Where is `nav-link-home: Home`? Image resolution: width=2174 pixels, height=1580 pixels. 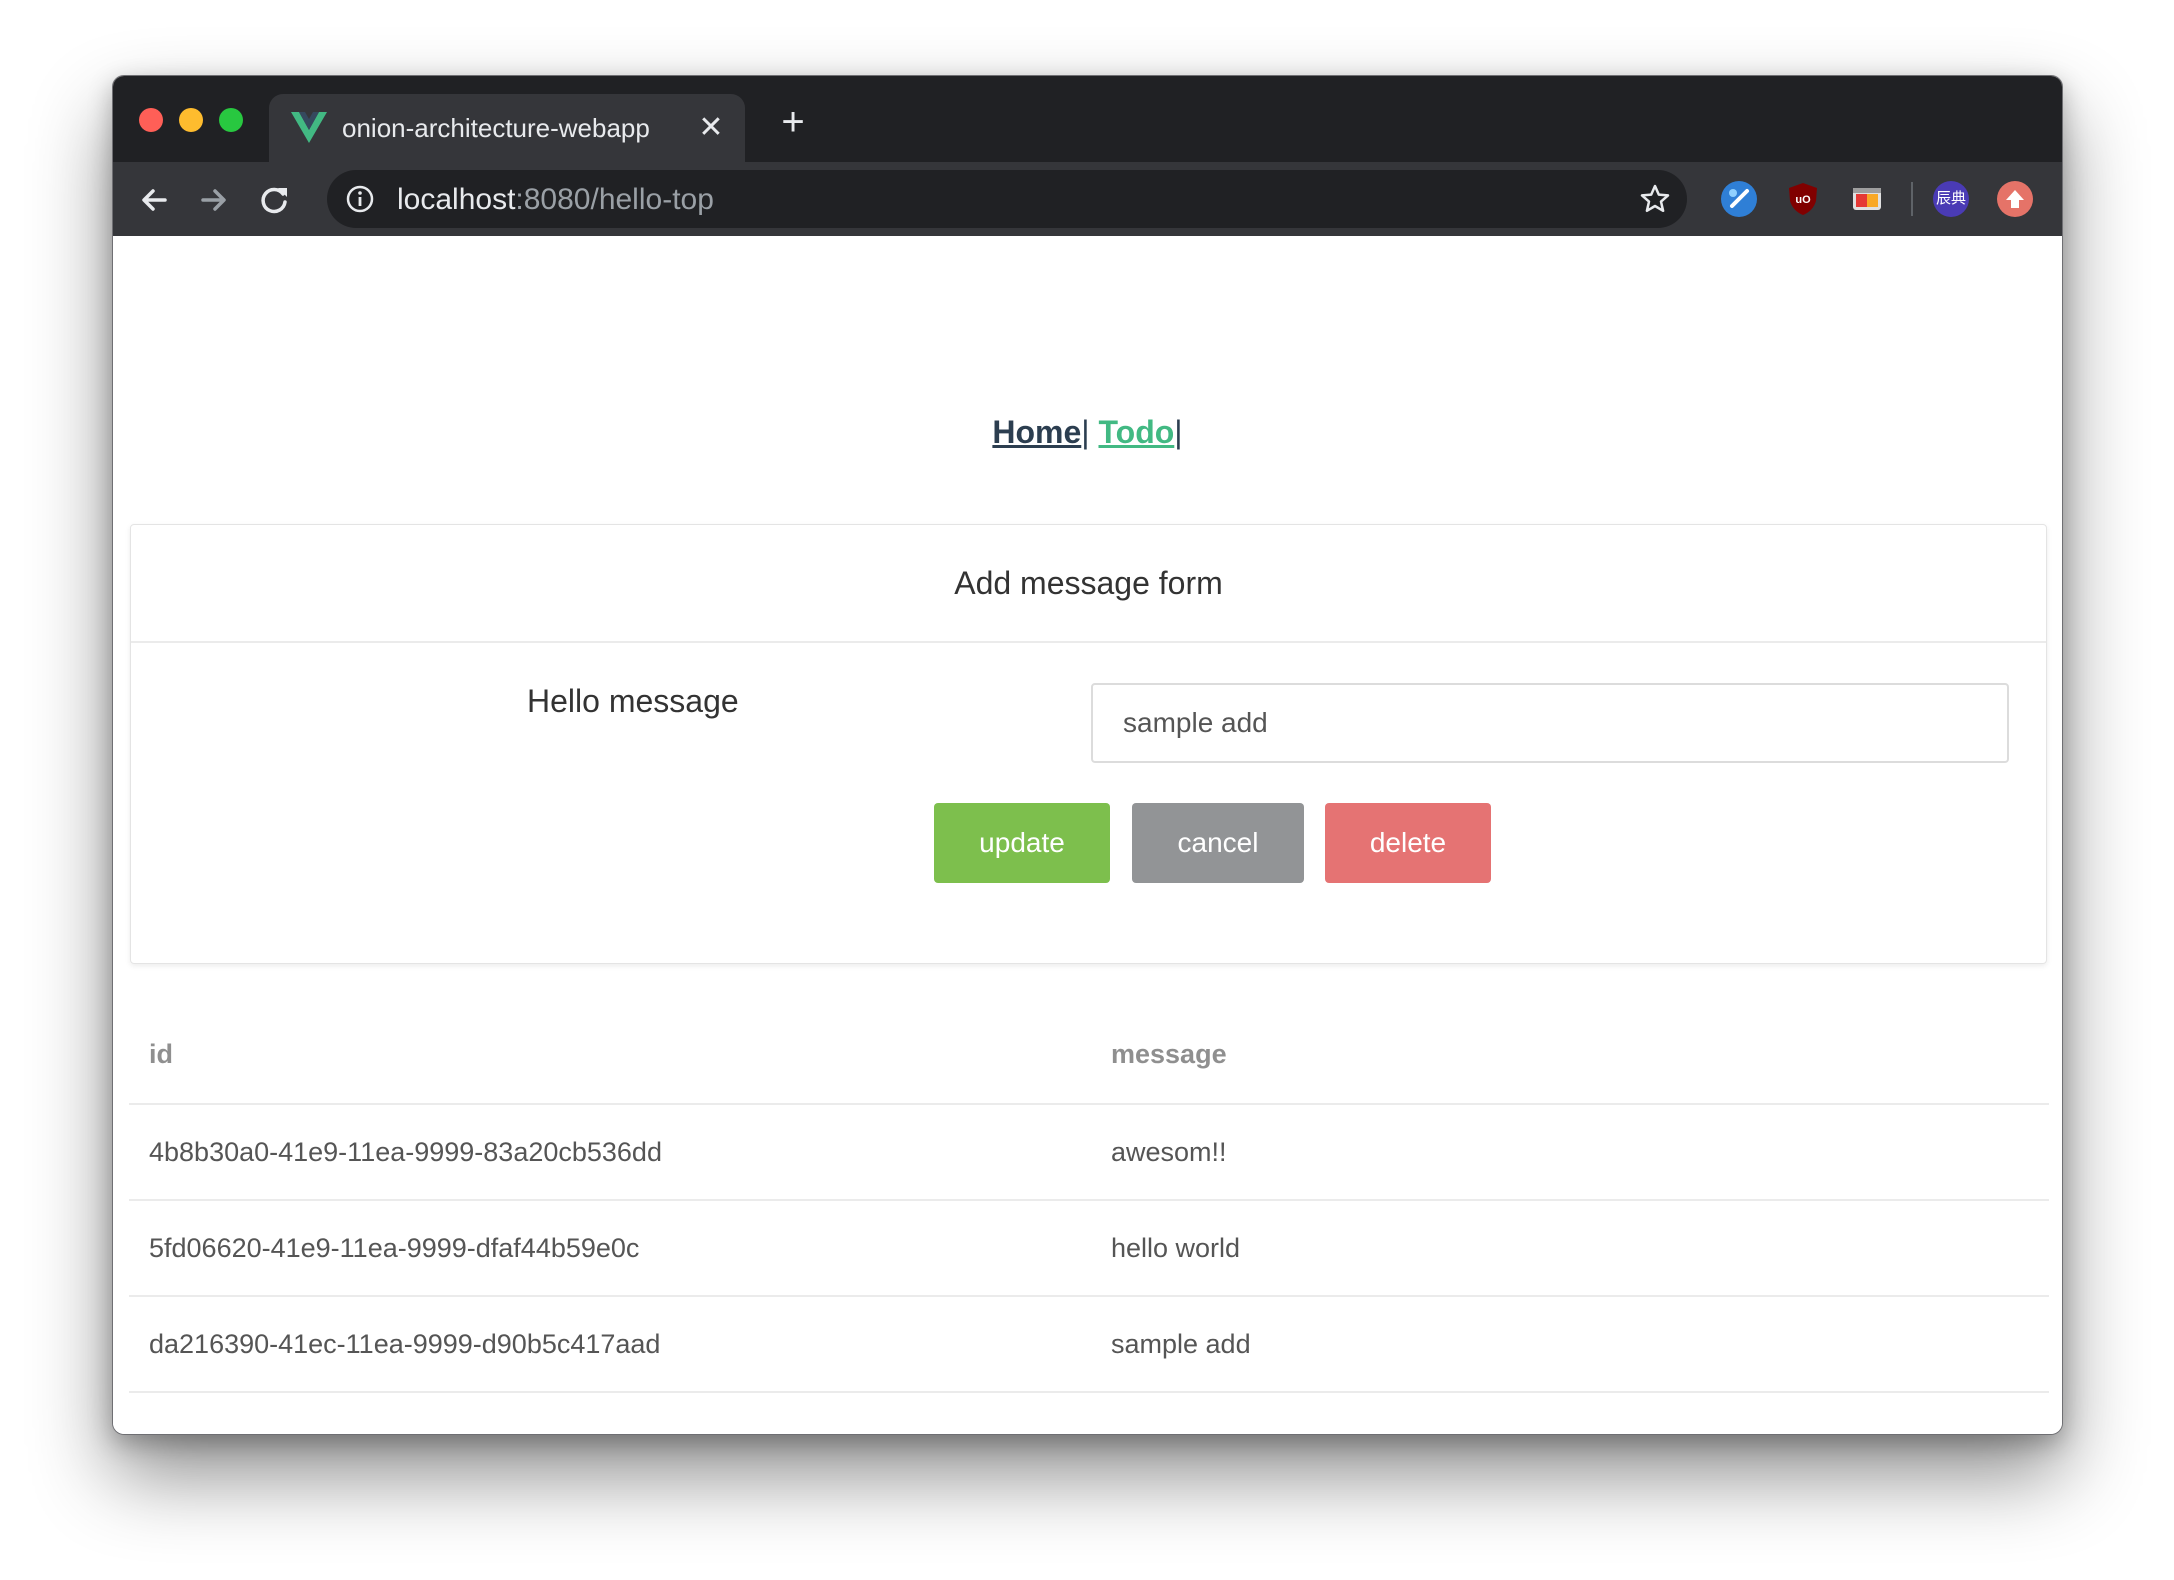 nav-link-home: Home is located at coordinates (1036, 432).